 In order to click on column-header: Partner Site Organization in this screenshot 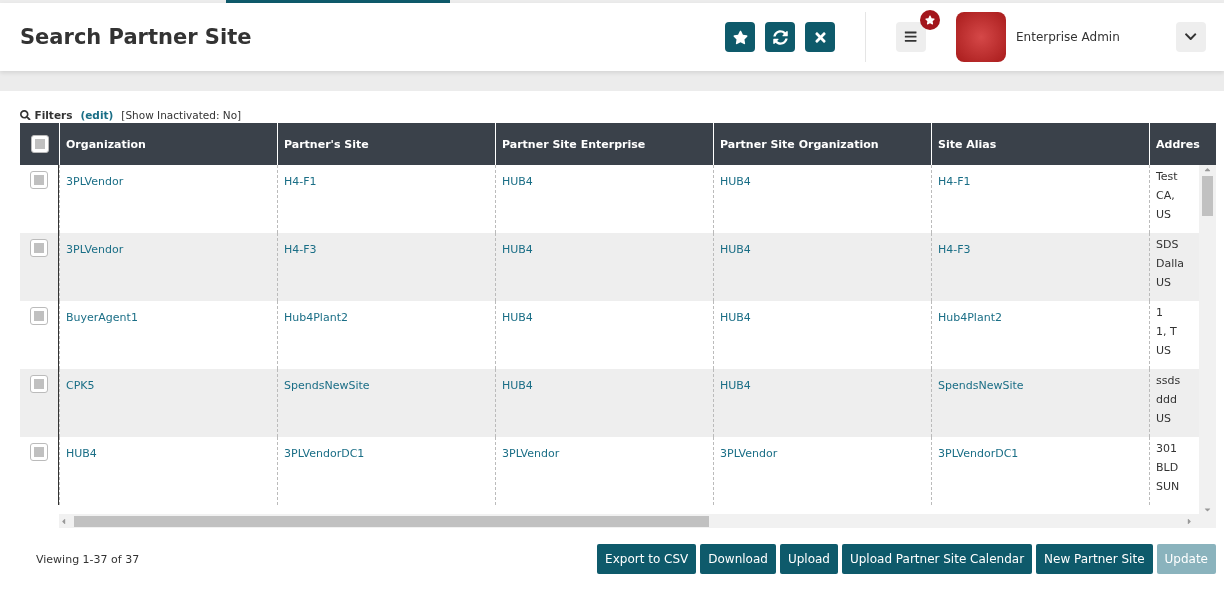, I will do `click(799, 144)`.